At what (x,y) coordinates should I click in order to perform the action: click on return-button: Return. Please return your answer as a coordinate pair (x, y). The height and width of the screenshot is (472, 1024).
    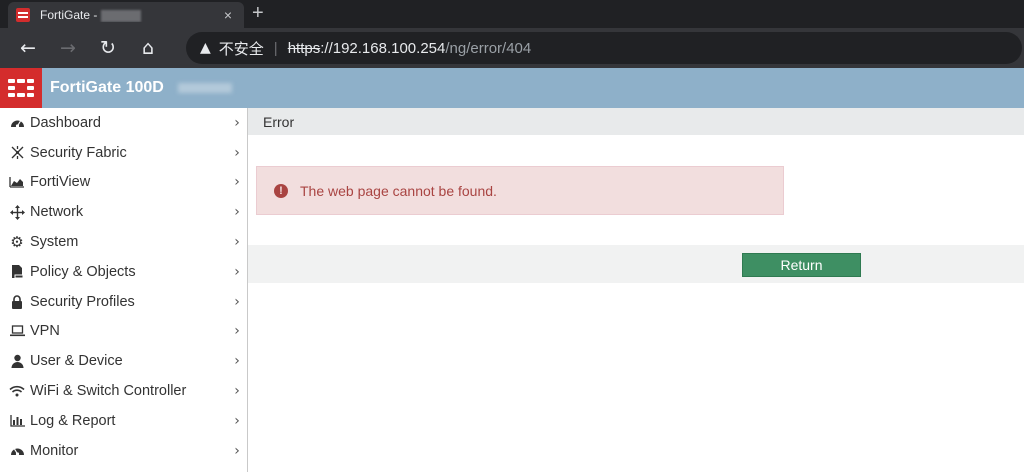
    Looking at the image, I should click on (801, 265).